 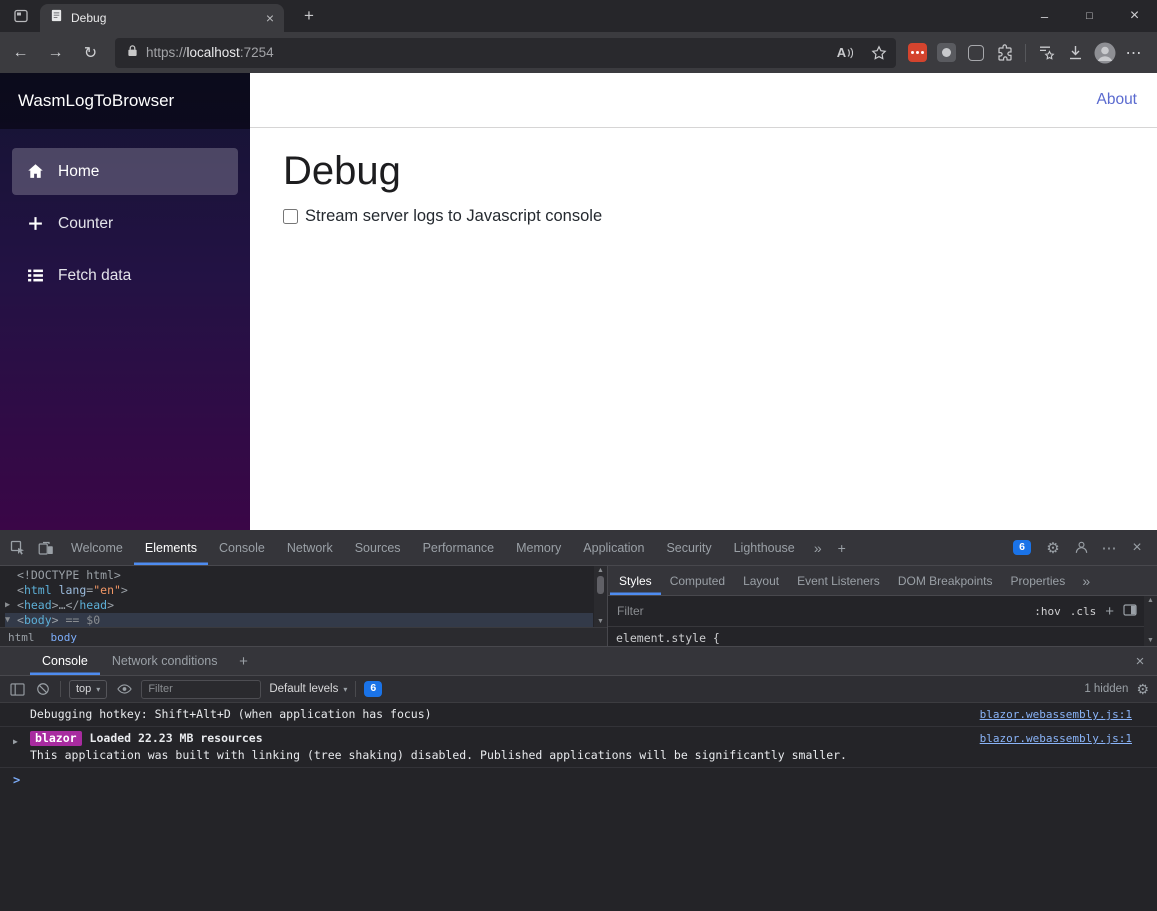 I want to click on devtools-tab-console: Console, so click(x=242, y=547).